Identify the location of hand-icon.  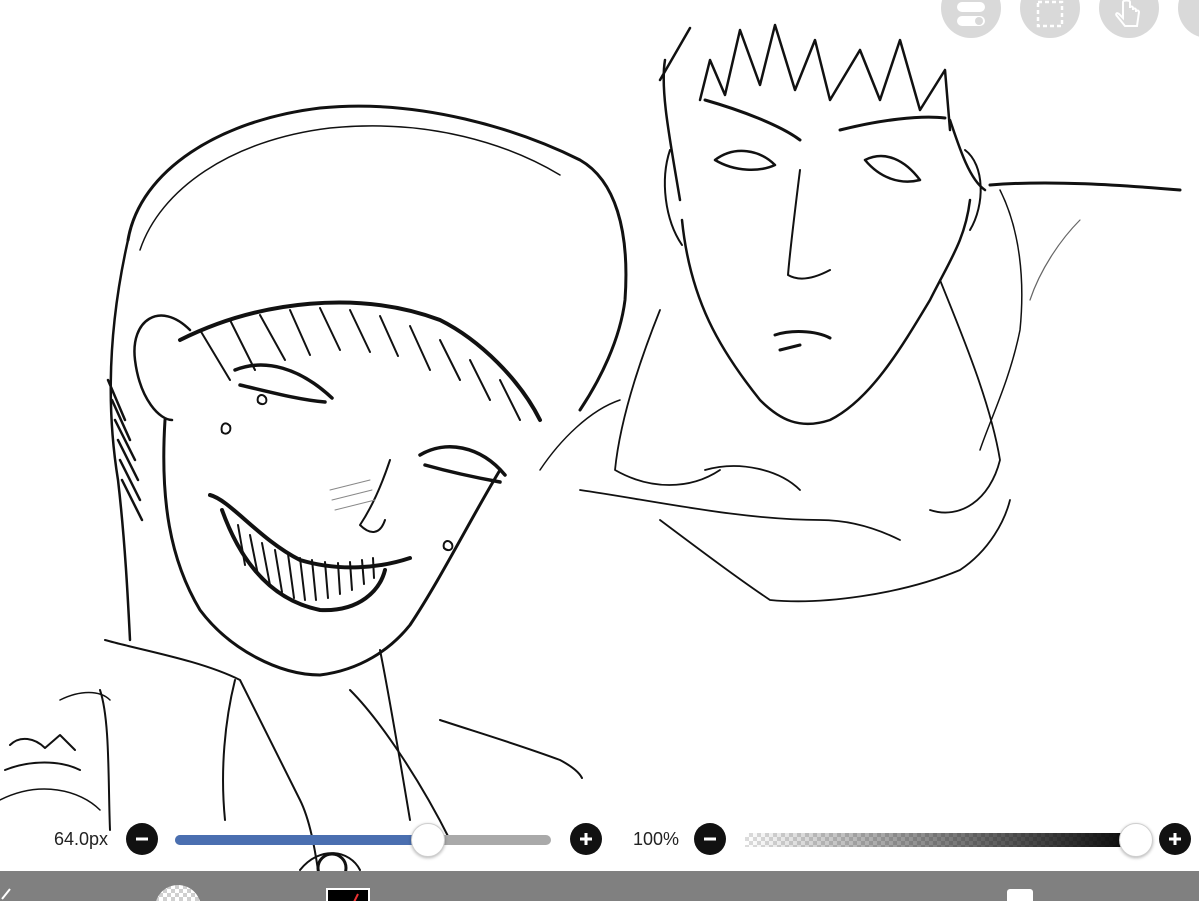
(1128, 13).